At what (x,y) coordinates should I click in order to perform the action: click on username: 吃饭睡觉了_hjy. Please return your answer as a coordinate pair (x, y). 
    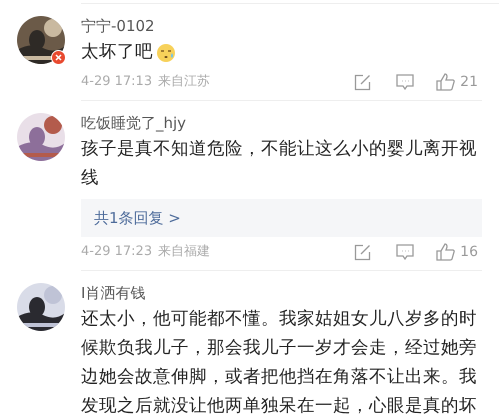
    Looking at the image, I should click on (133, 123).